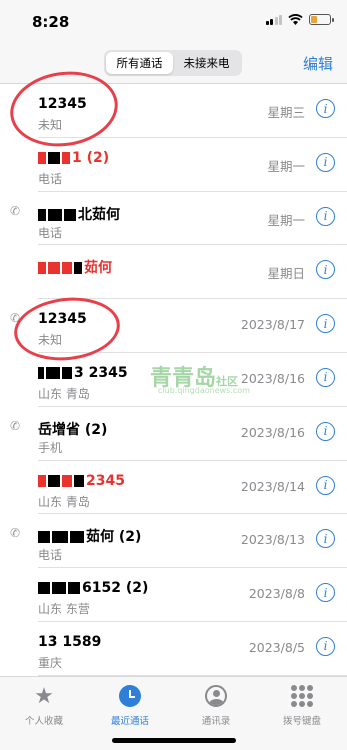  I want to click on call-row: ✆ 北茹何 电话 星期一 i, so click(173, 219).